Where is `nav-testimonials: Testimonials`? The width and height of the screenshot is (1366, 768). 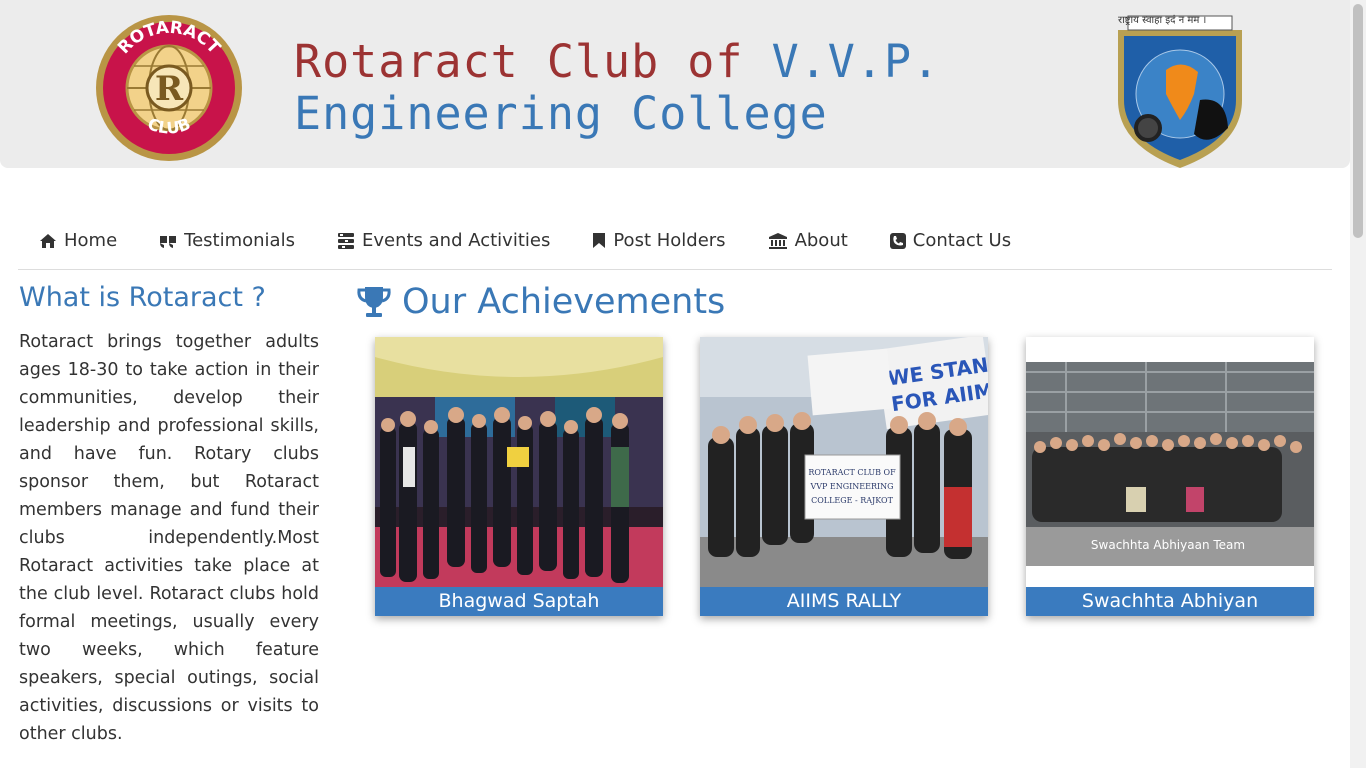 nav-testimonials: Testimonials is located at coordinates (227, 241).